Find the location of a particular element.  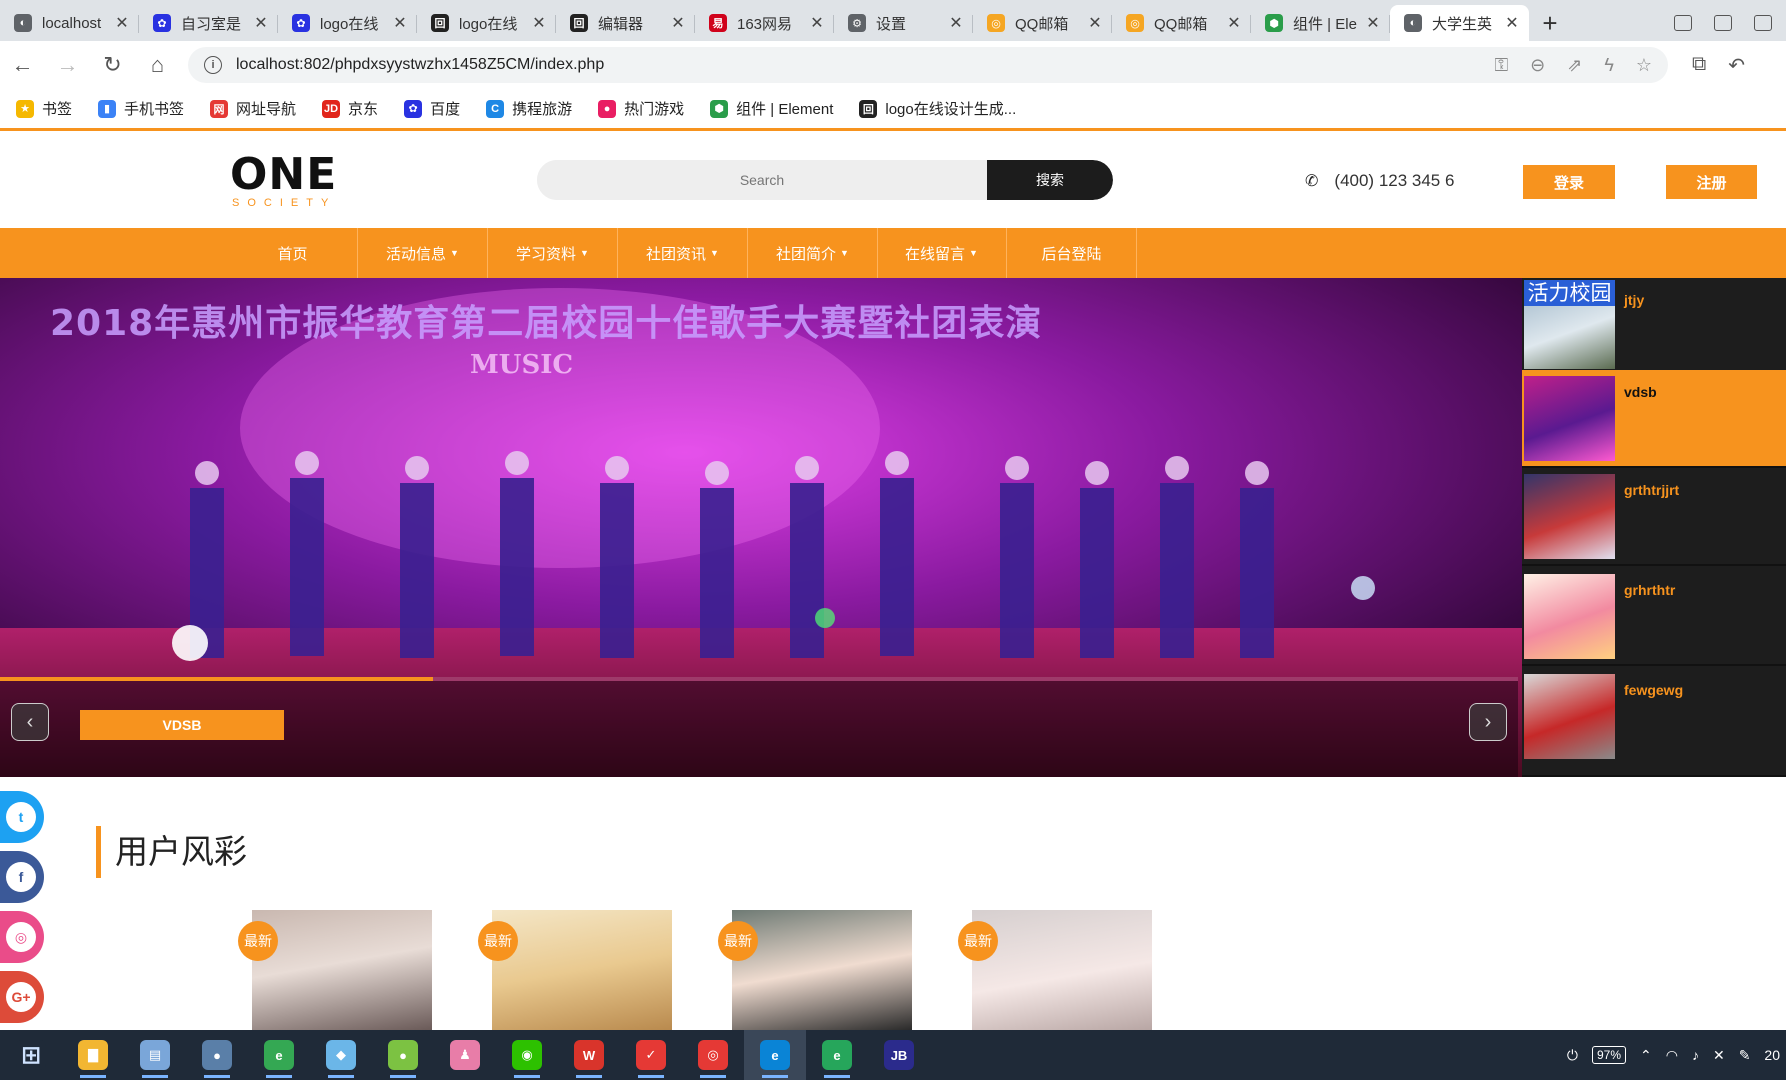

nav-item: 在线留言 ▼ is located at coordinates (942, 253).